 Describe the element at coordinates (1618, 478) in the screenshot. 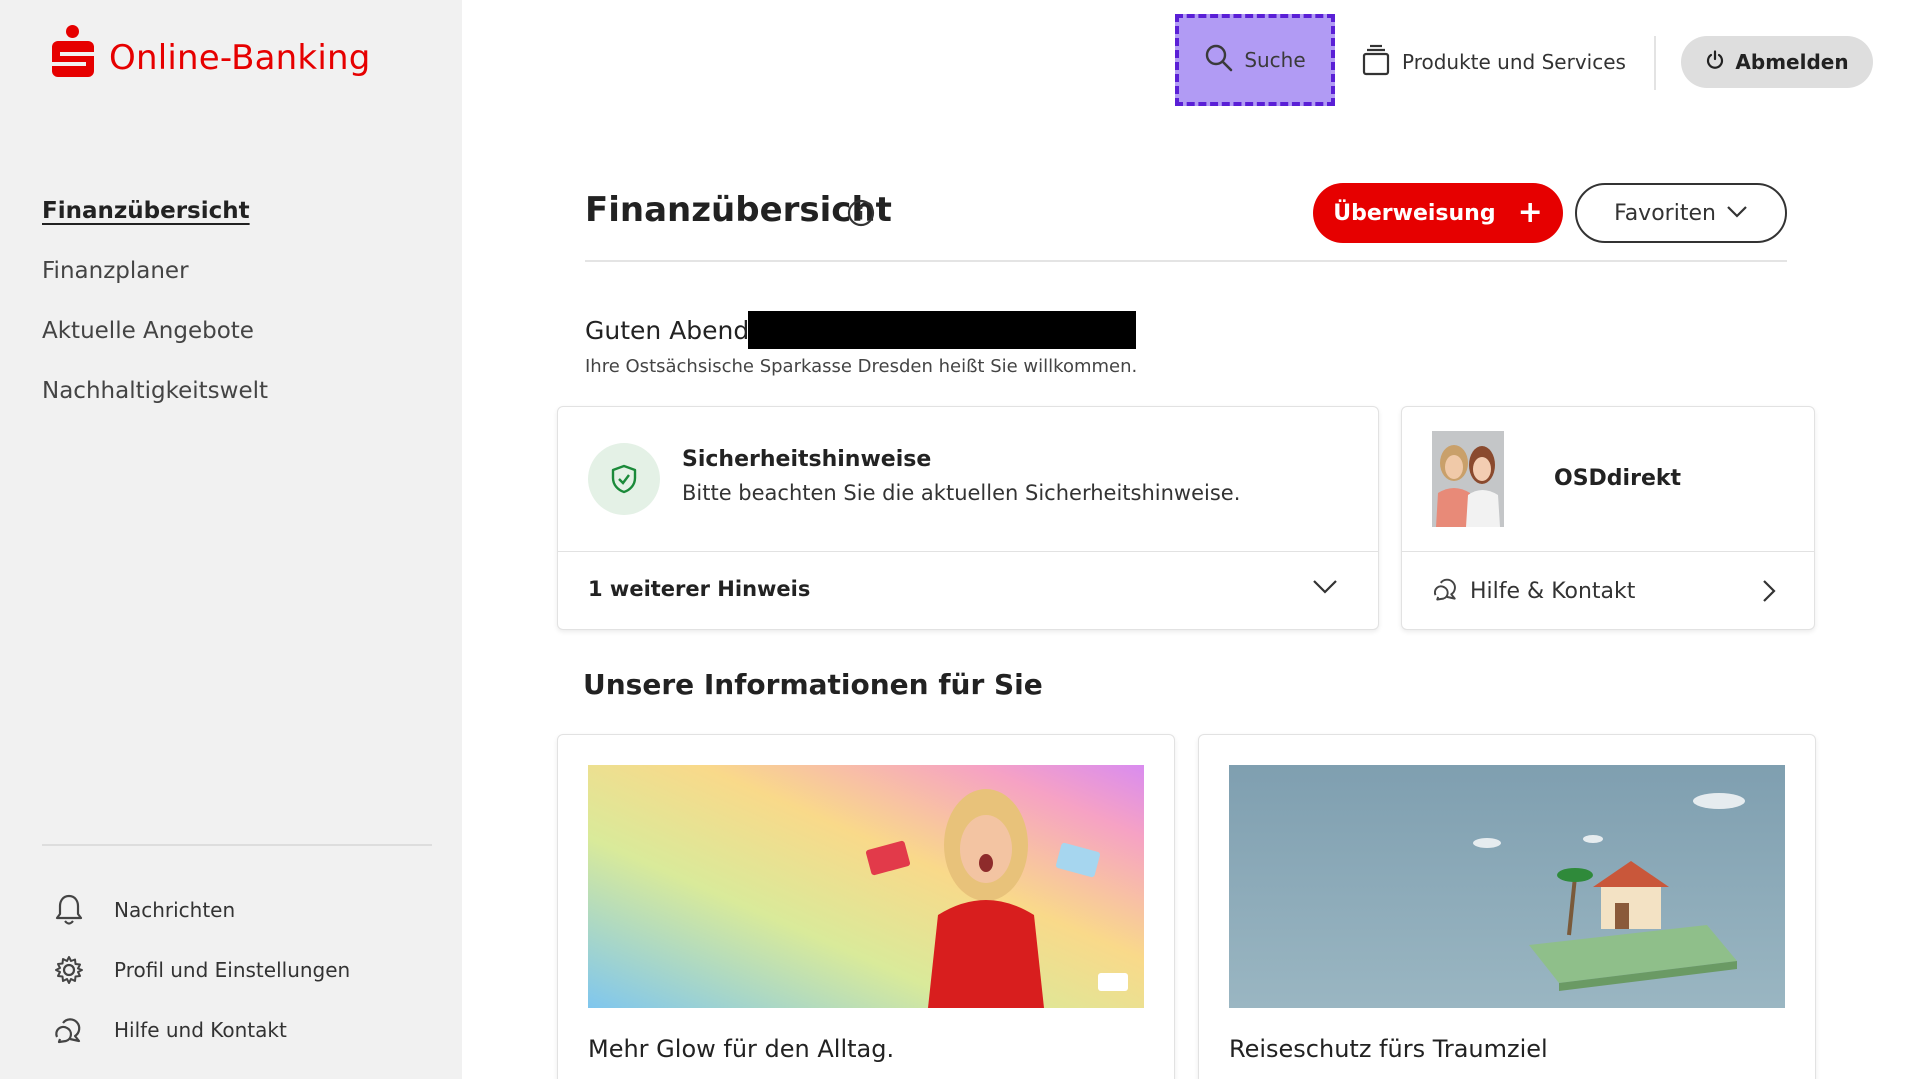

I see `osddirekt-name: OSDdirekt` at that location.